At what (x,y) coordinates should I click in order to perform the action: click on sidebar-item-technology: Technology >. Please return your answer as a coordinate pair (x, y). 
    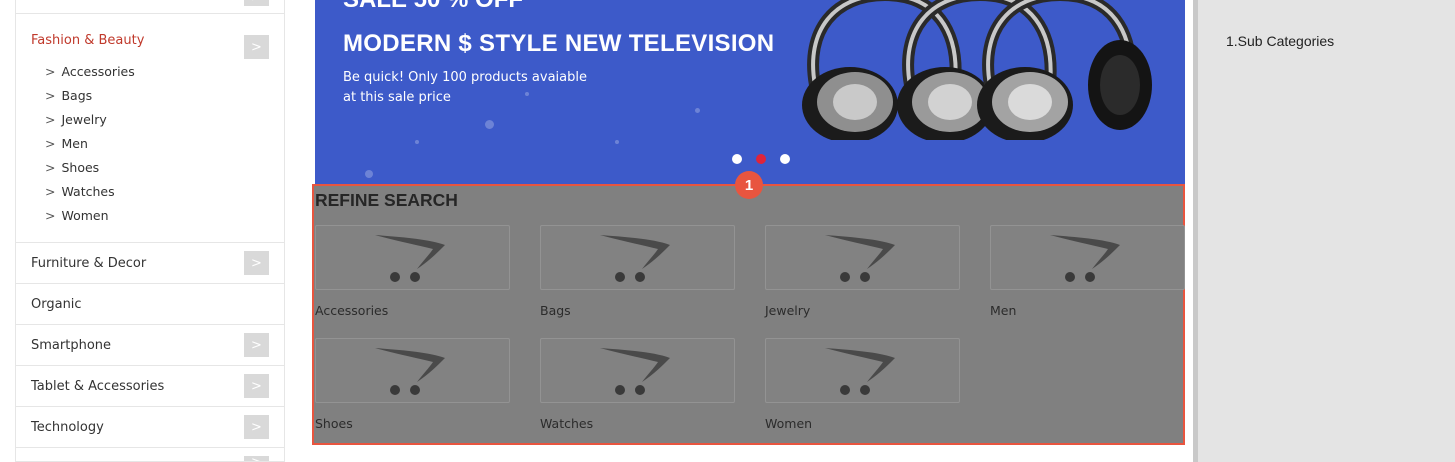
    Looking at the image, I should click on (150, 427).